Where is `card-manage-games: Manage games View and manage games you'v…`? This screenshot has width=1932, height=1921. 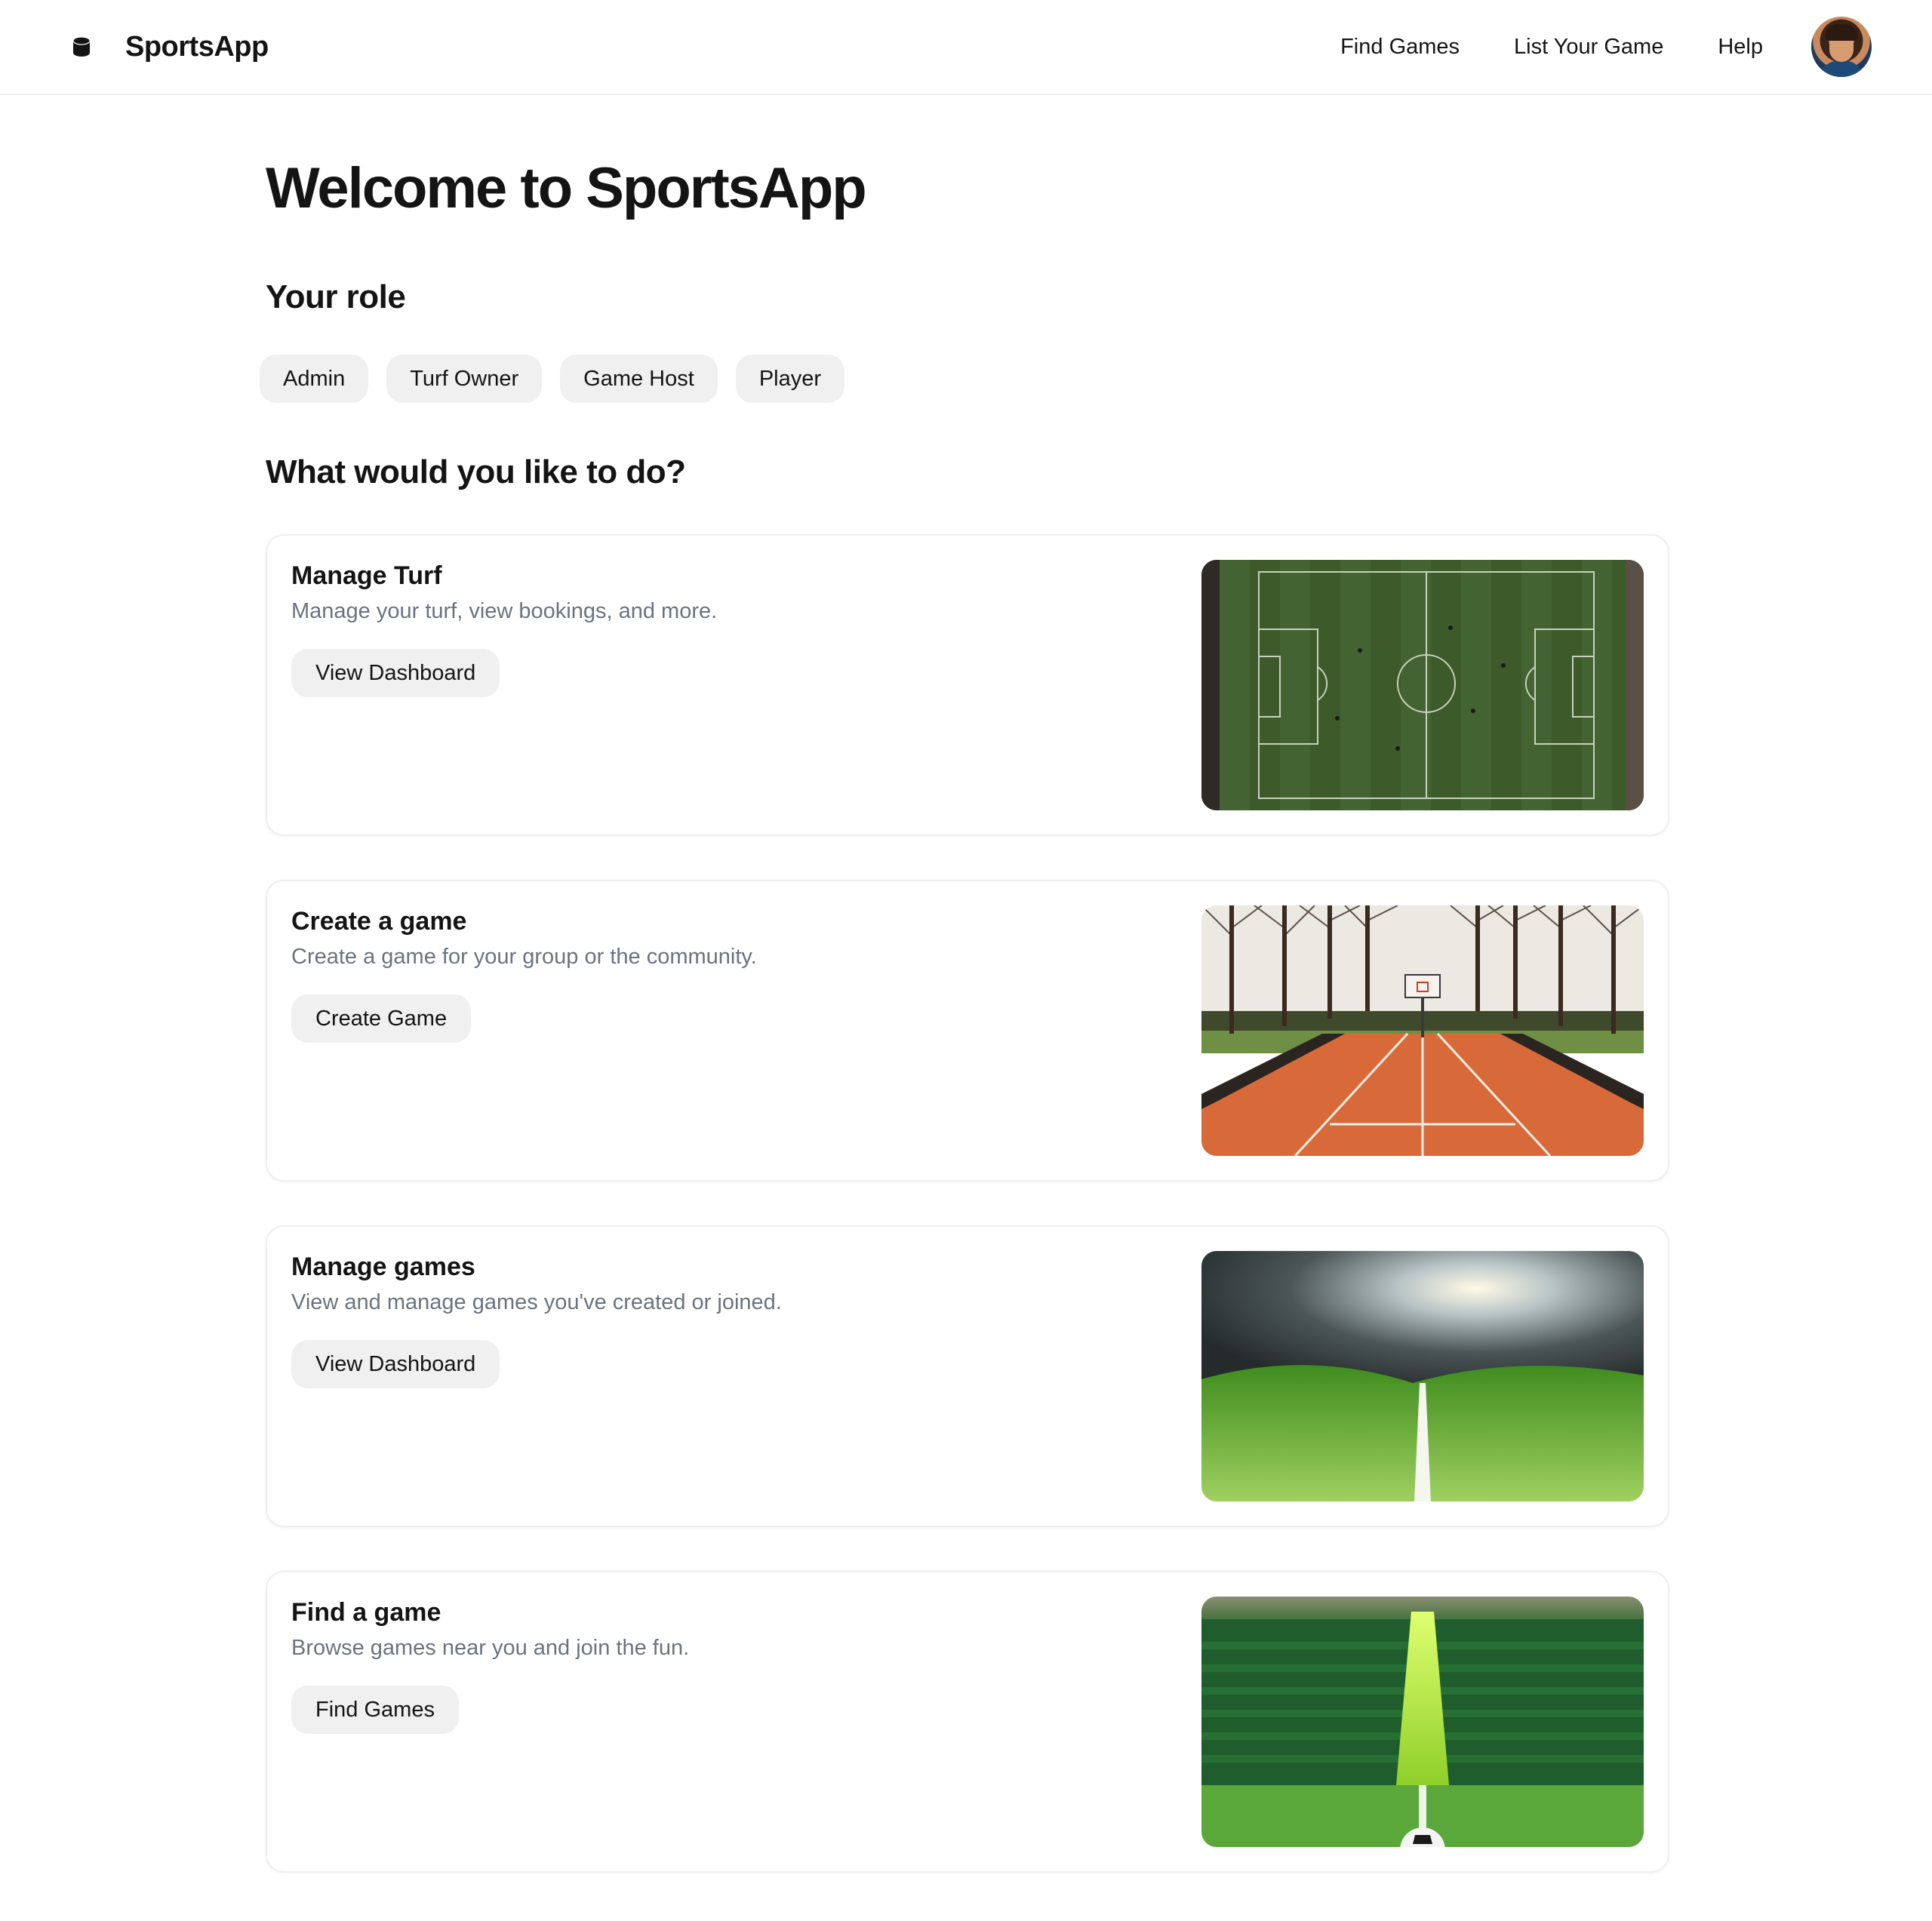 card-manage-games: Manage games View and manage games you'v… is located at coordinates (967, 1376).